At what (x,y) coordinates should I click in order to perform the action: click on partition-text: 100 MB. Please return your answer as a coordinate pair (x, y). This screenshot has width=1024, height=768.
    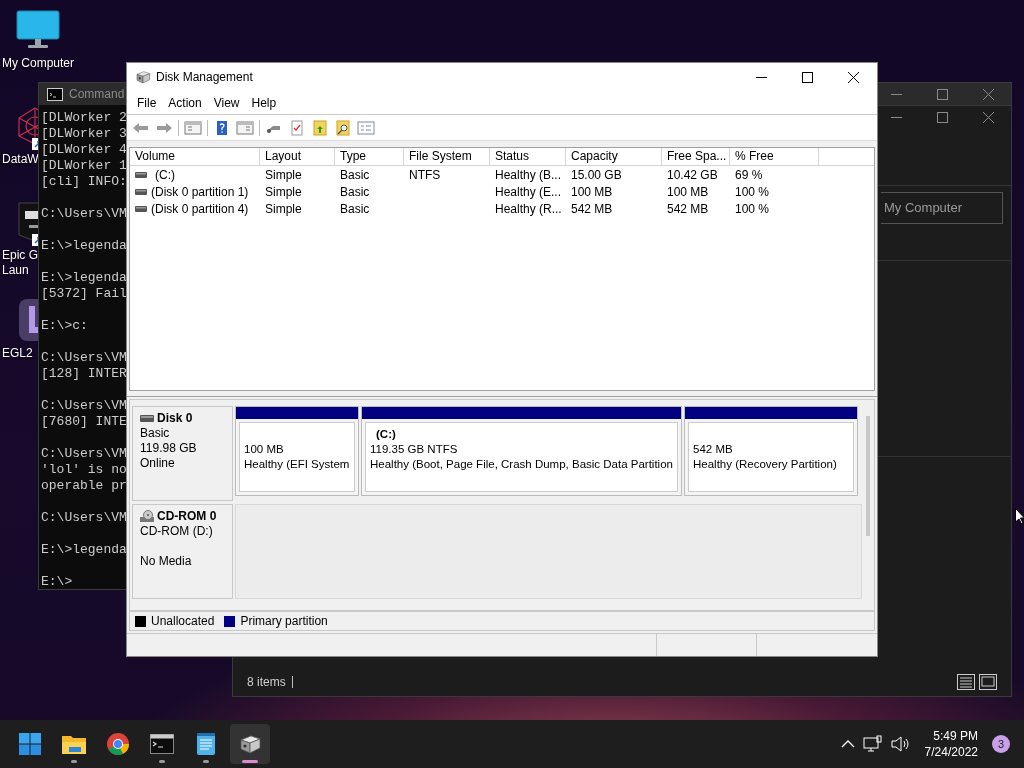
    Looking at the image, I should click on (264, 449).